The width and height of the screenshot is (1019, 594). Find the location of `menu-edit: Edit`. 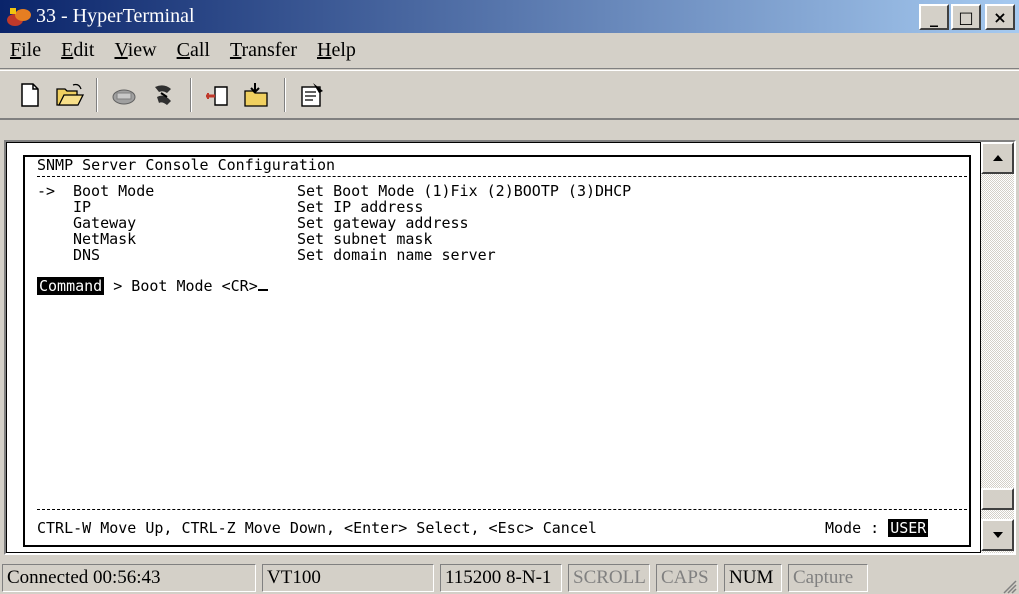

menu-edit: Edit is located at coordinates (77, 50).